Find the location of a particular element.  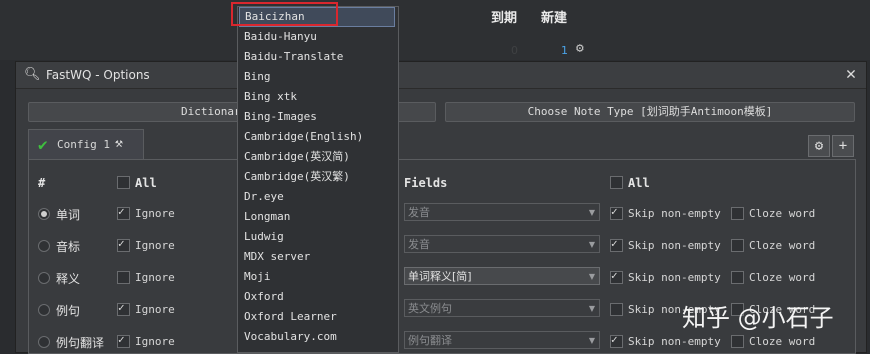

dictionary-option: Longman is located at coordinates (267, 217).